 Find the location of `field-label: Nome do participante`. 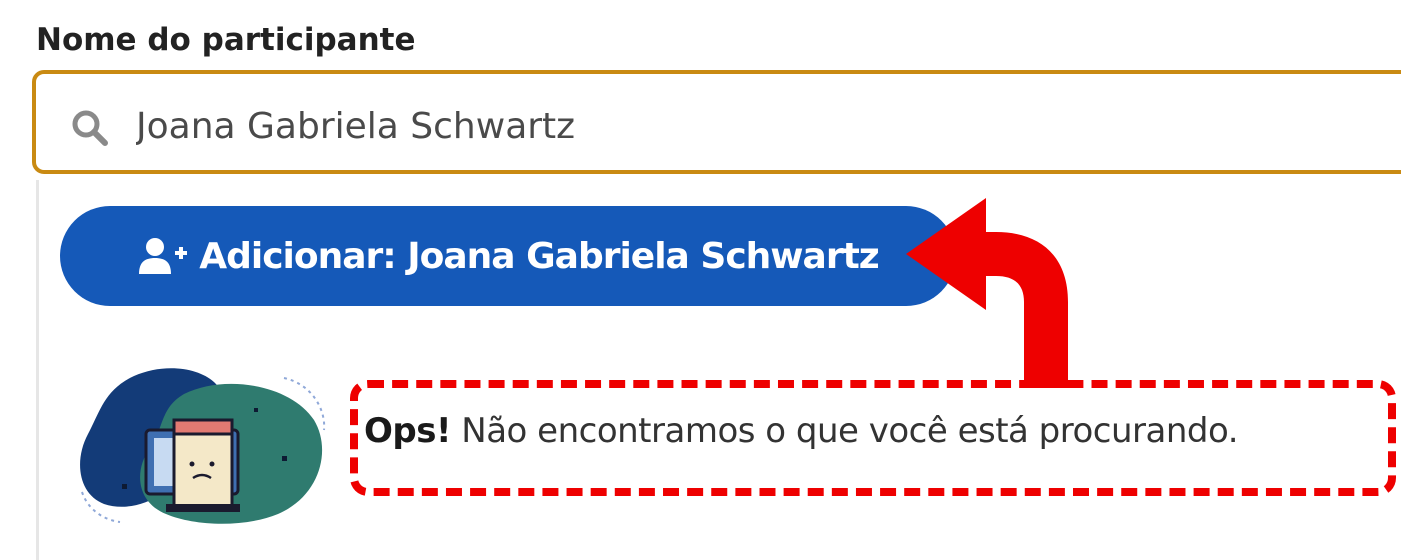

field-label: Nome do participante is located at coordinates (226, 40).